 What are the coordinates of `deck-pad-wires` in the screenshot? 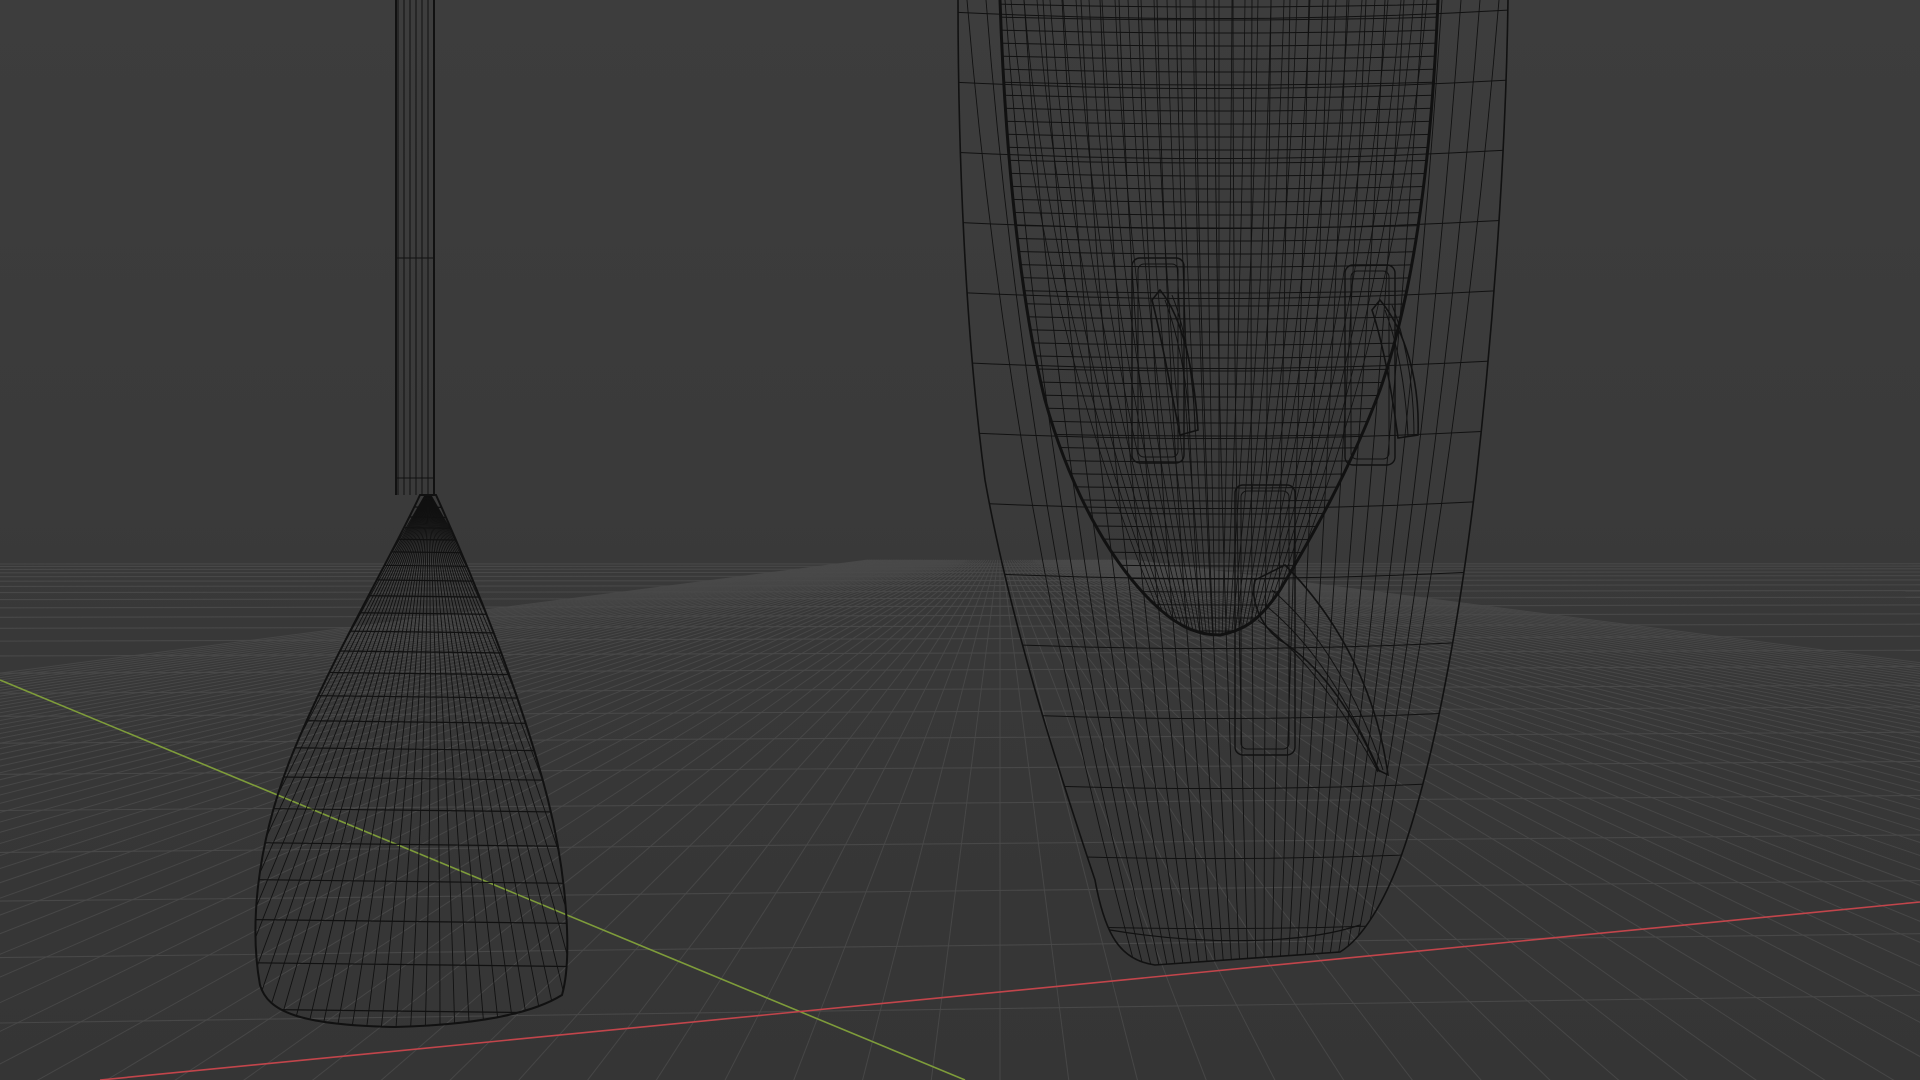 It's located at (1219, 317).